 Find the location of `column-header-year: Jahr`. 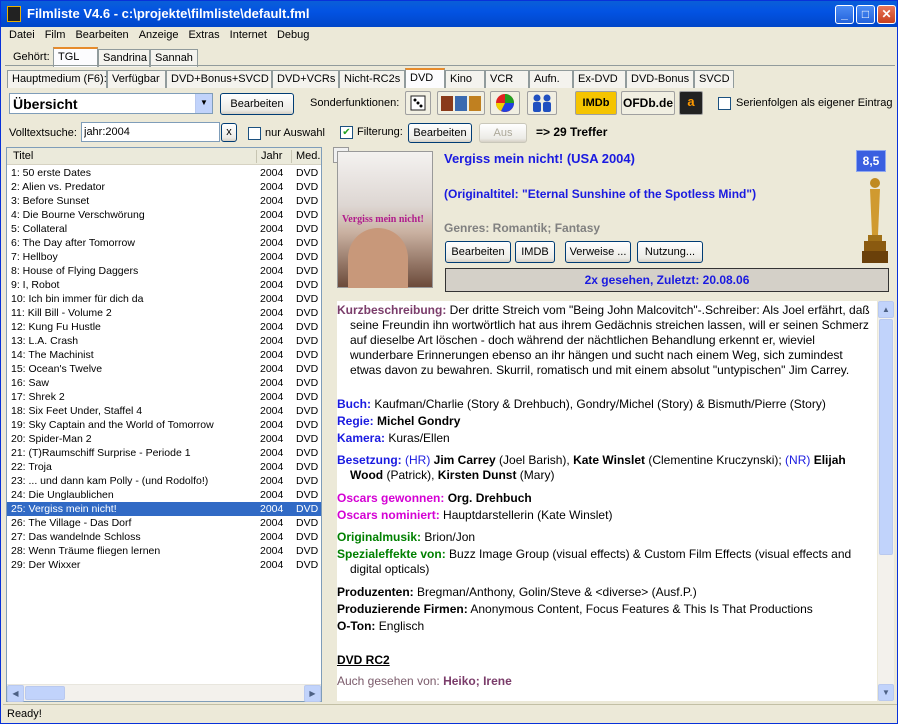

column-header-year: Jahr is located at coordinates (271, 156).